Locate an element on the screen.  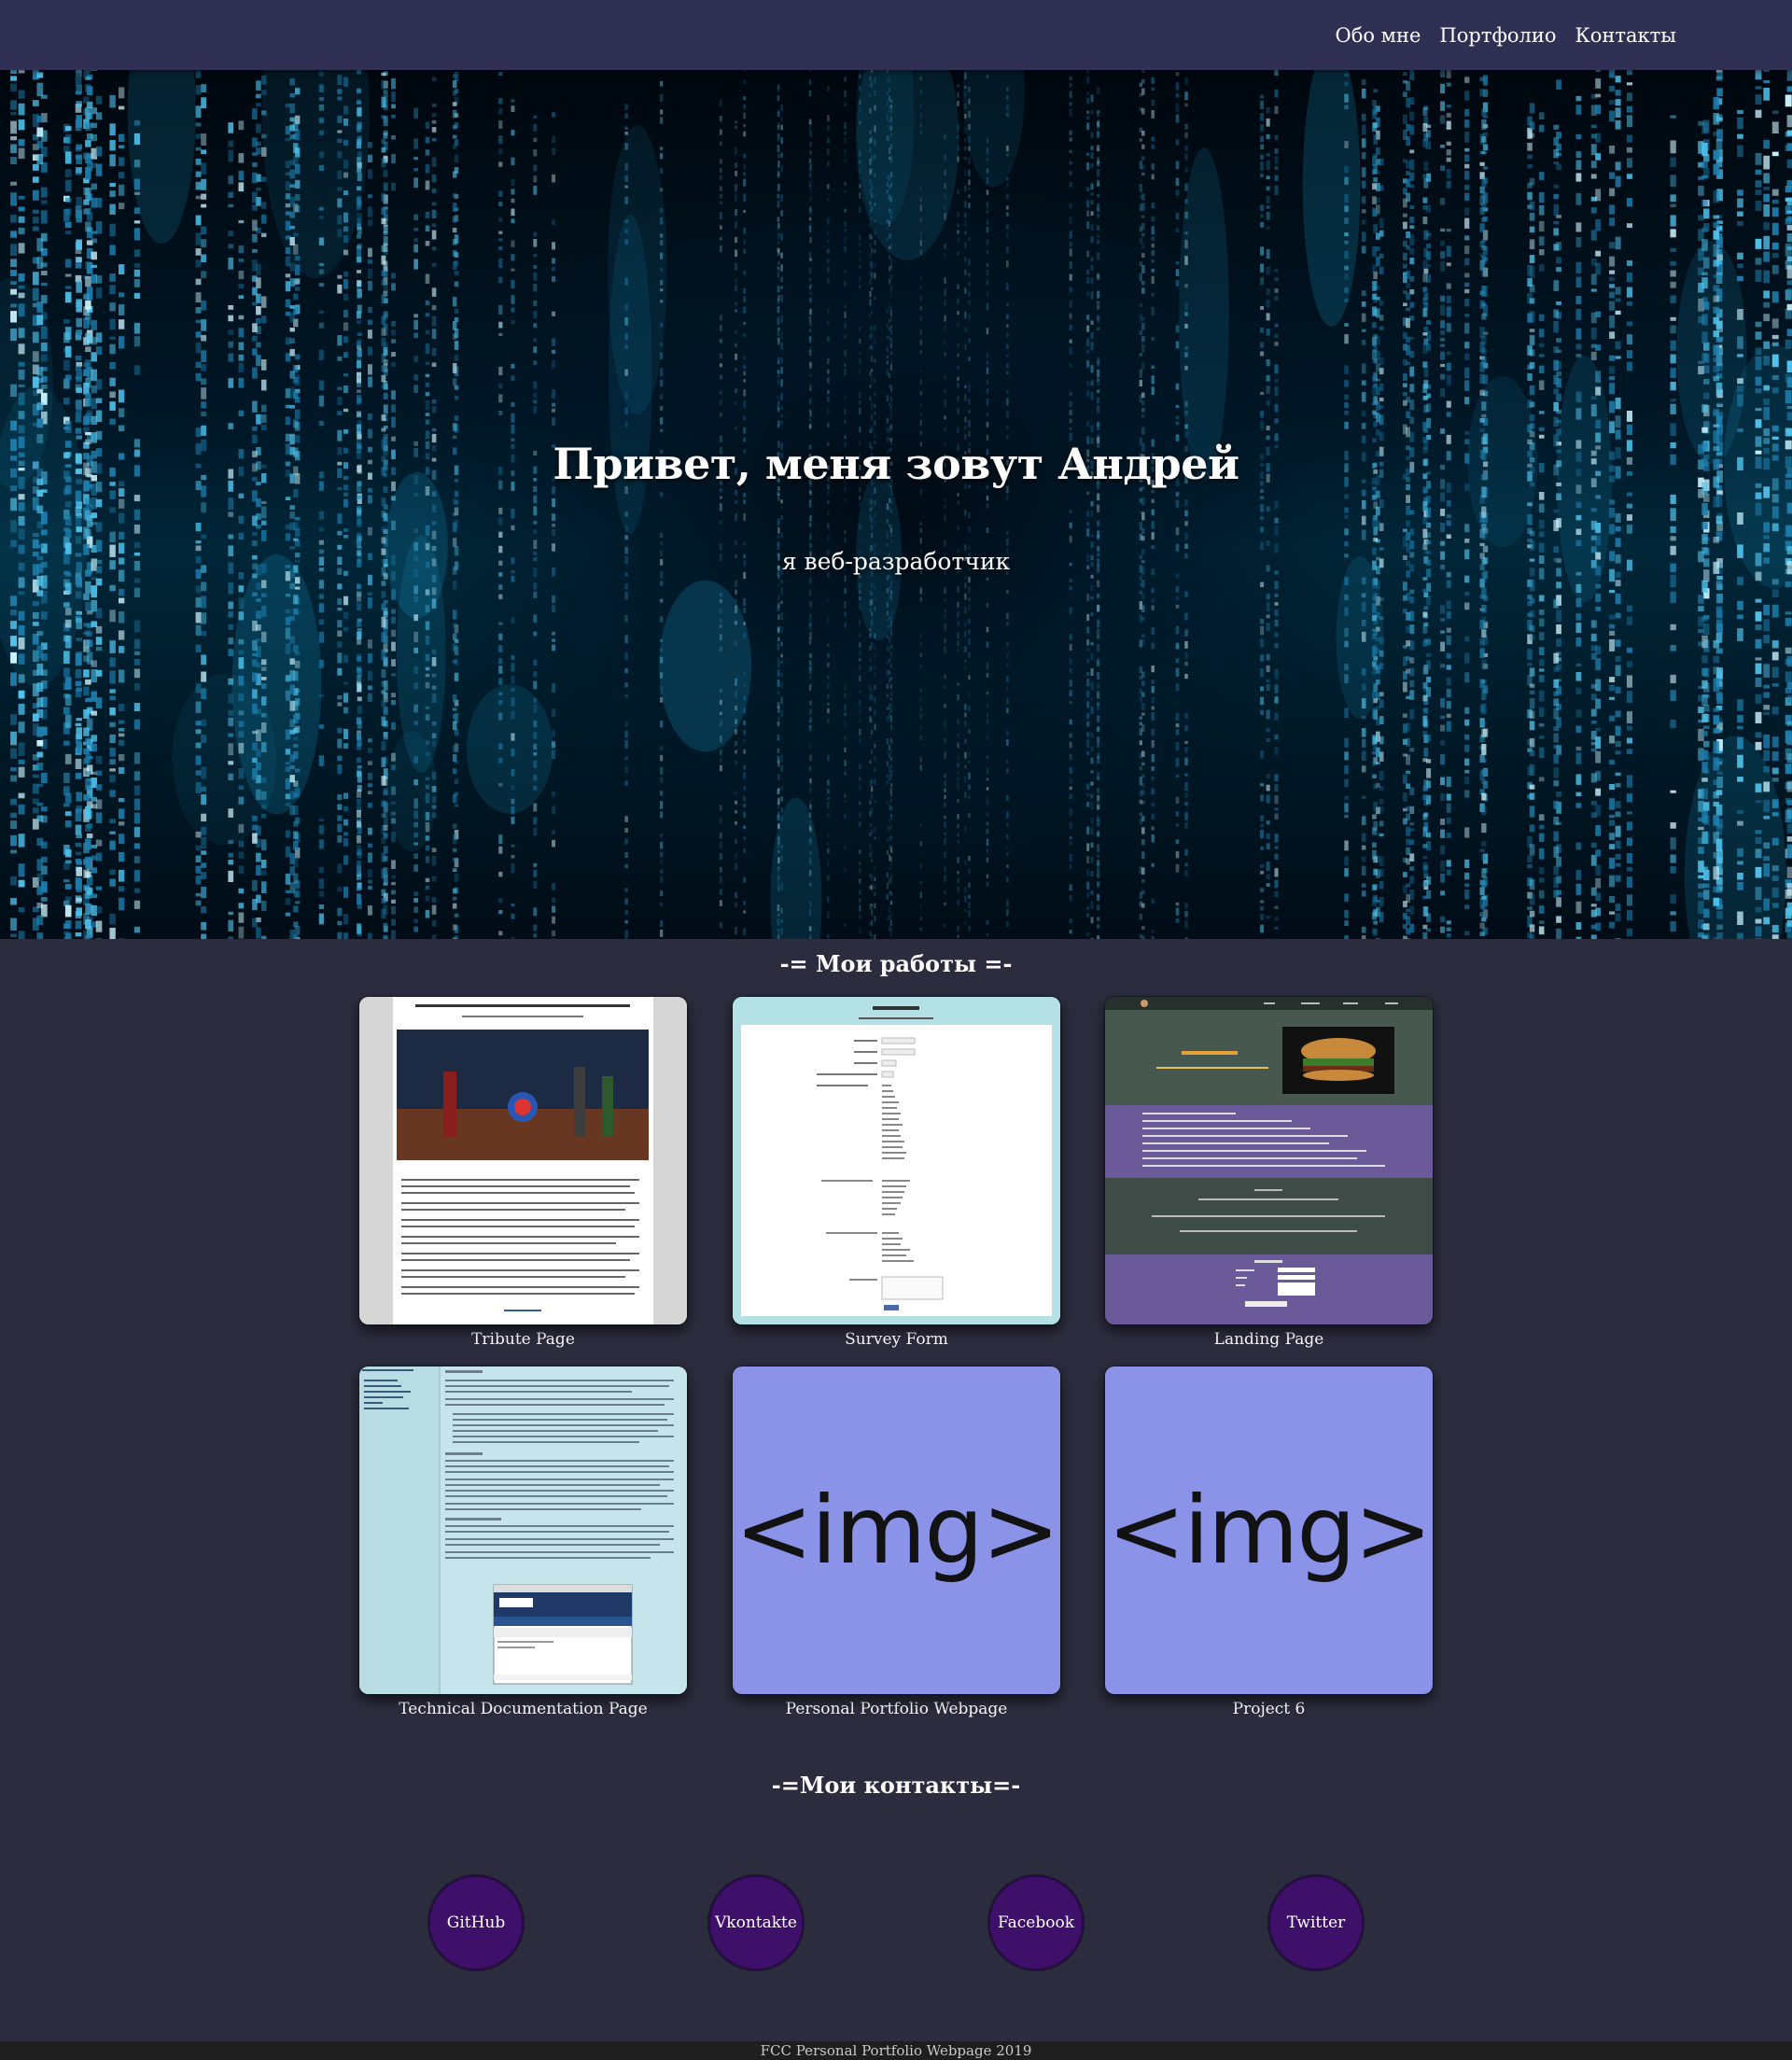
project-tile-tribute: Tribute Page is located at coordinates (523, 1173).